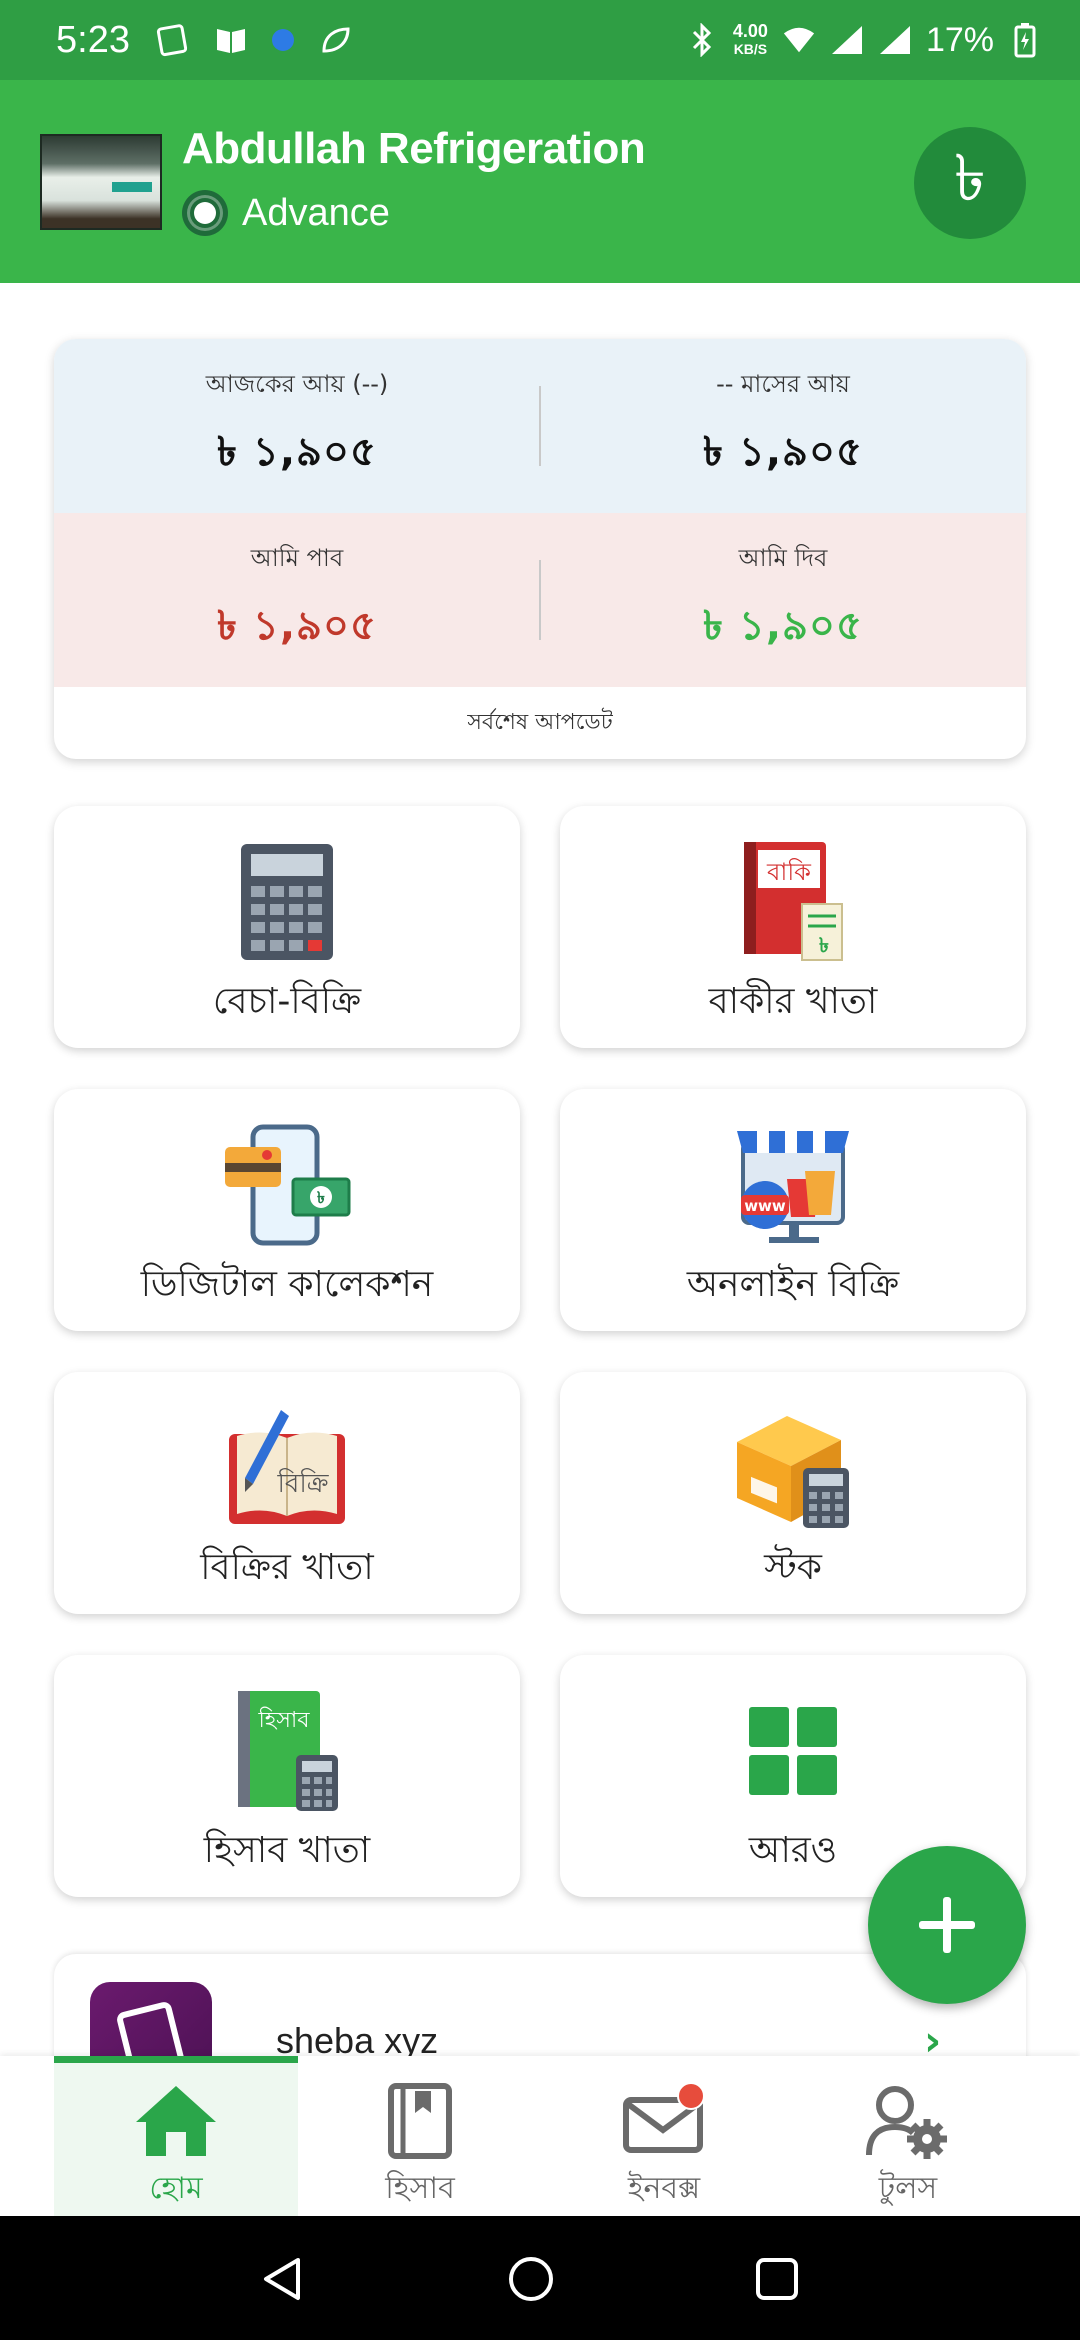 The width and height of the screenshot is (1080, 2340). I want to click on tile-due-book-label: বাকীর খাতা, so click(793, 1001).